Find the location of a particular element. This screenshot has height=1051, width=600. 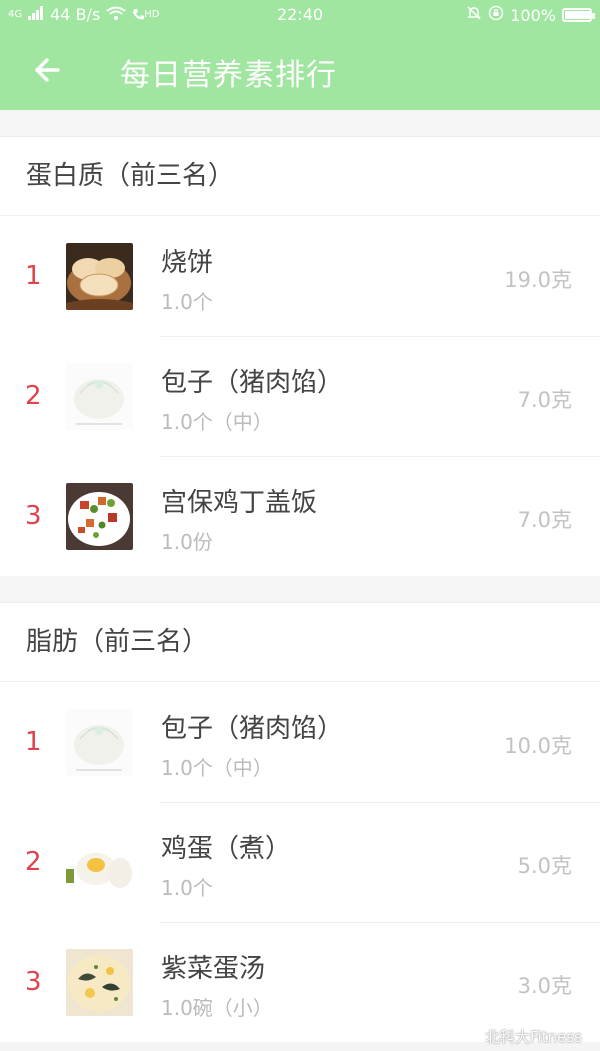

list-item: 2 包子（猪肉馅） 1.0个（中） 7.0克 is located at coordinates (300, 396).